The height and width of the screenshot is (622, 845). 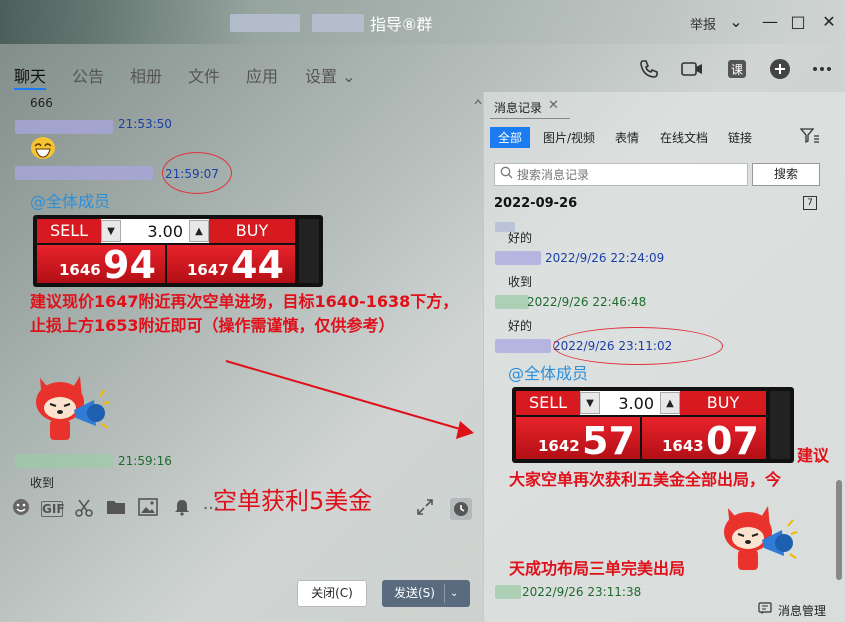 I want to click on message-manage-link: 消息管理, so click(x=802, y=610).